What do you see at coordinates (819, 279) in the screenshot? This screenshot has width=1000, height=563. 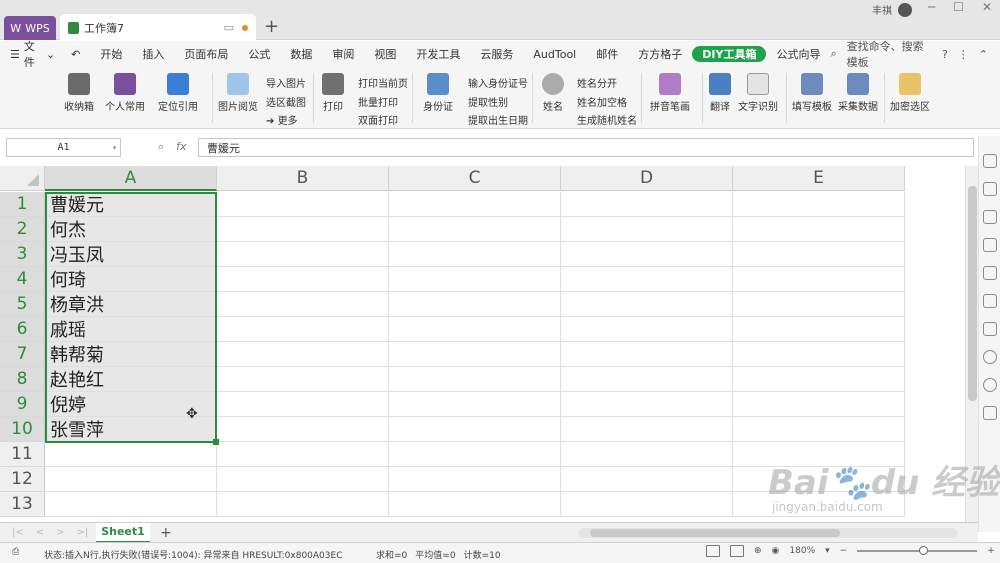 I see `cell-e4` at bounding box center [819, 279].